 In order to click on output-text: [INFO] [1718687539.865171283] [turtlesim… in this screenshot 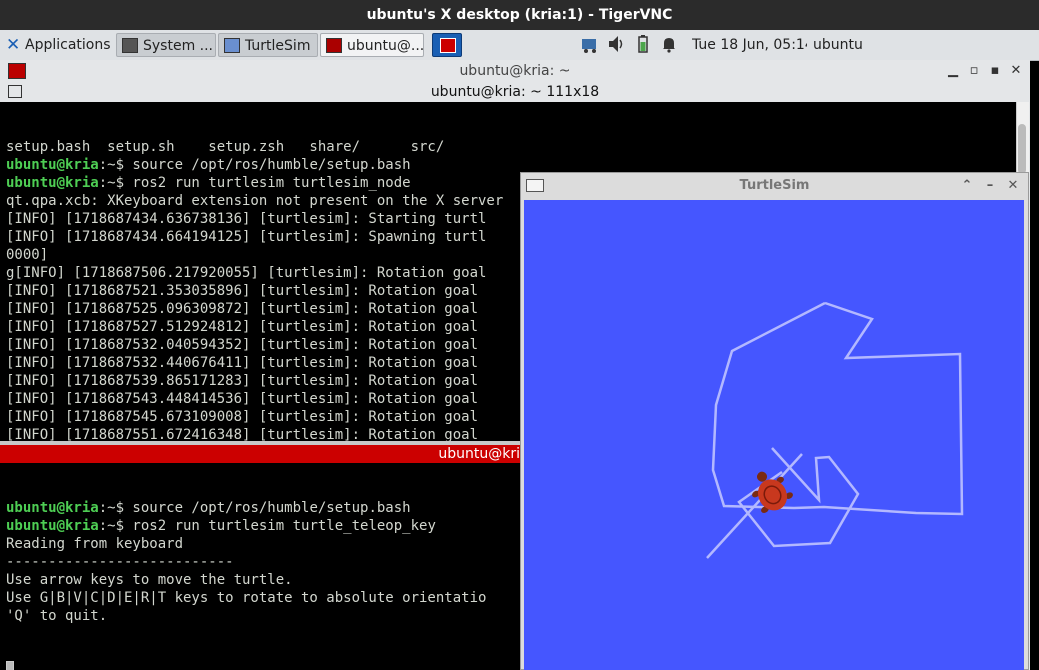, I will do `click(242, 381)`.